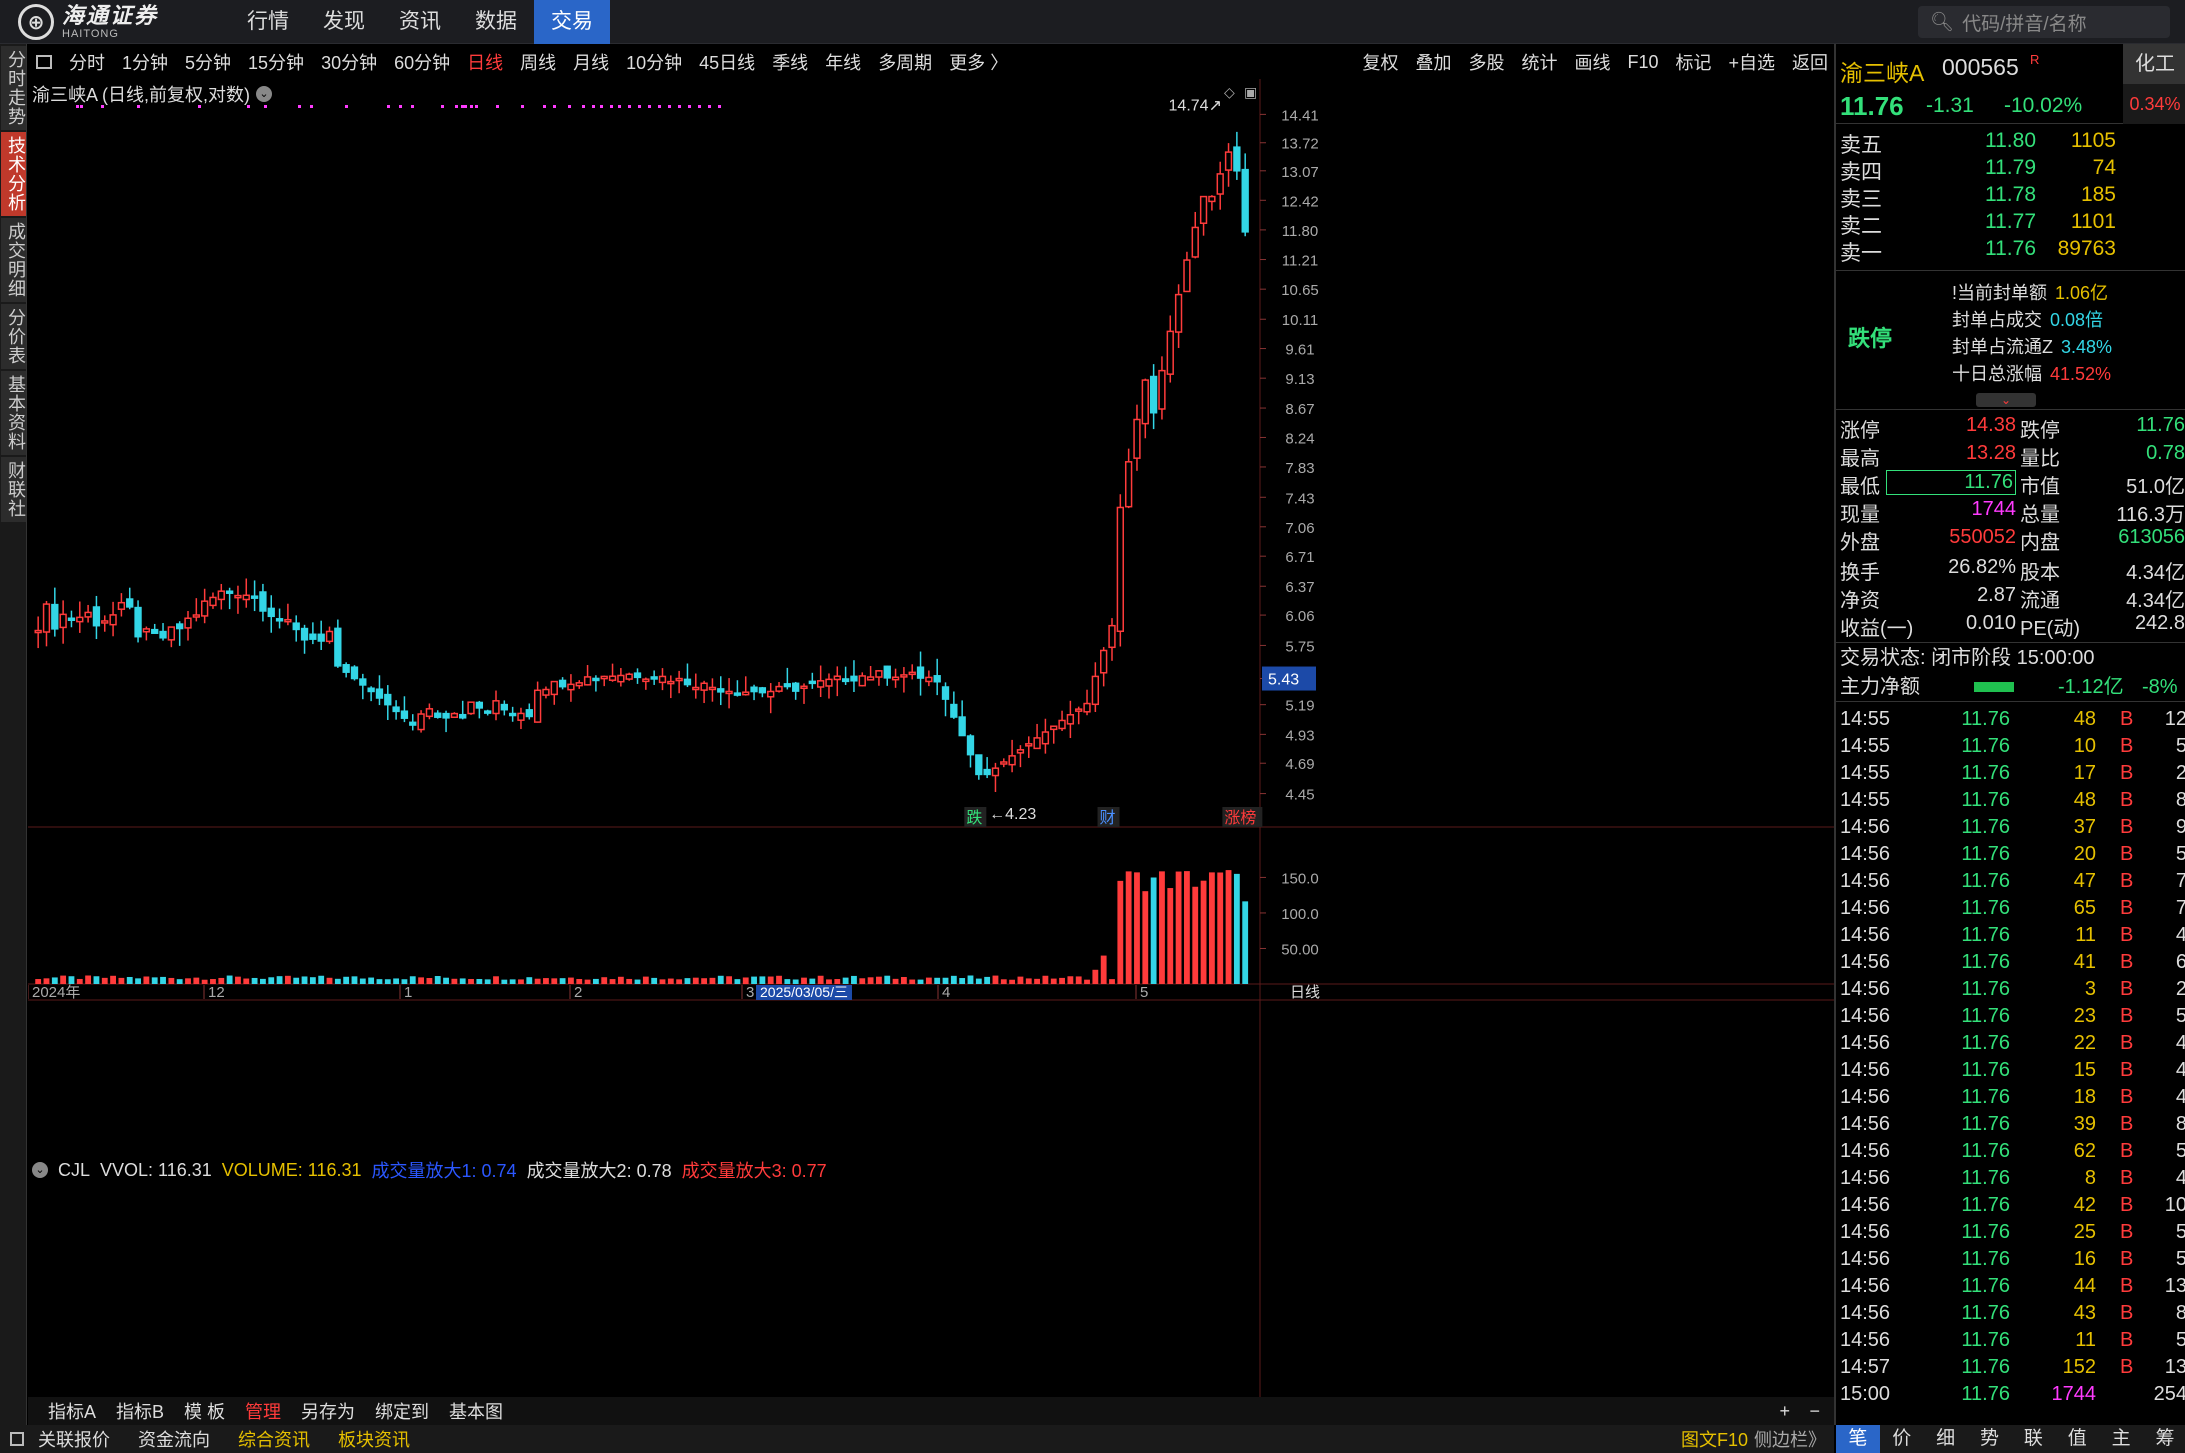 The height and width of the screenshot is (1453, 2185). Describe the element at coordinates (2174, 1205) in the screenshot. I see `tick-count: 10` at that location.